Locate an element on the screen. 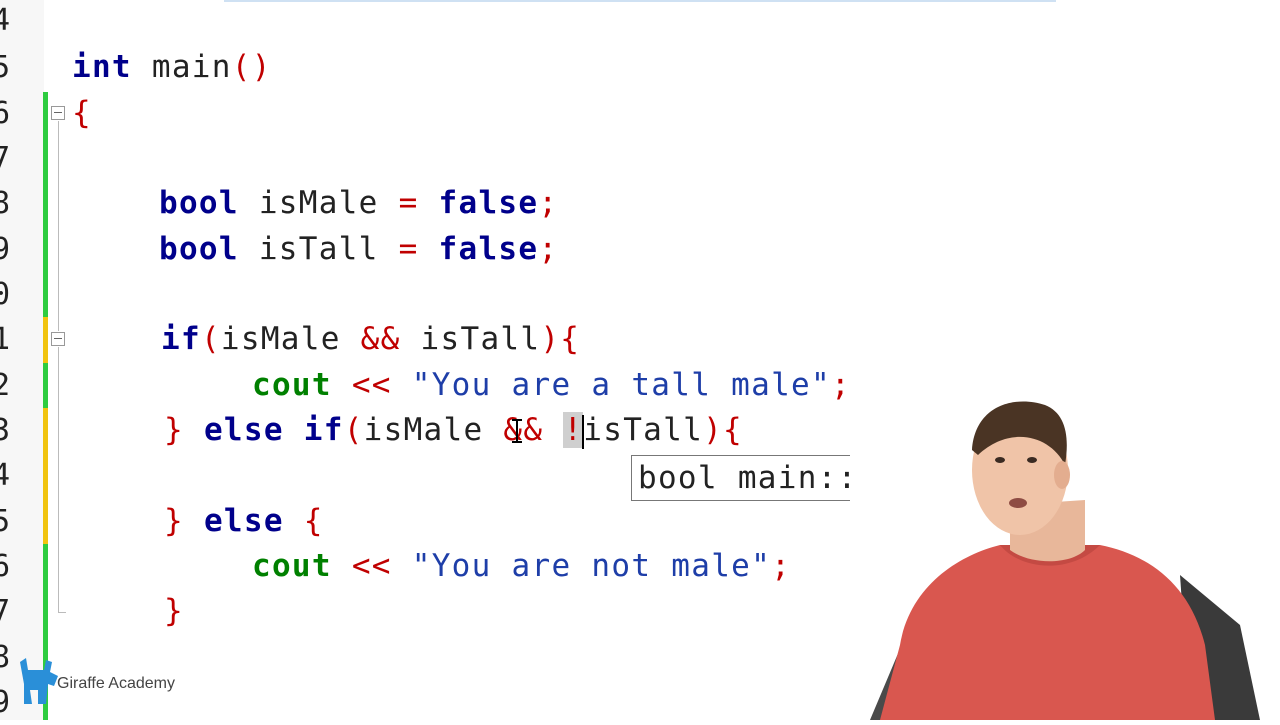  line-number: 3 is located at coordinates (5, 430).